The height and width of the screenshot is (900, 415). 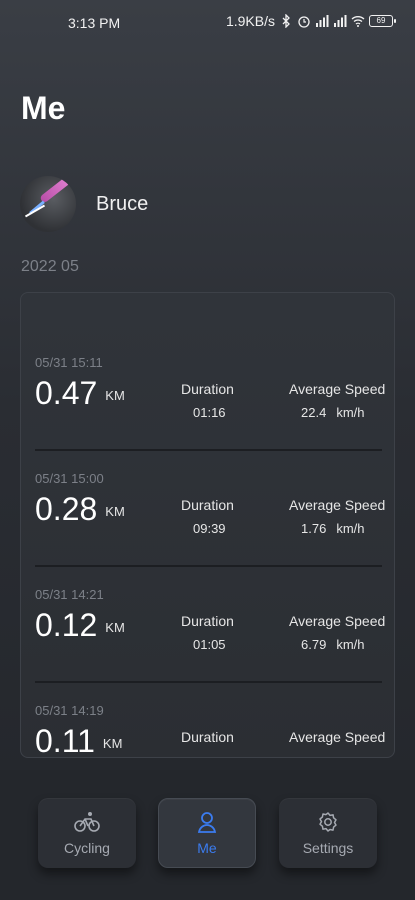 What do you see at coordinates (87, 833) in the screenshot?
I see `tab-cycling: Cycling` at bounding box center [87, 833].